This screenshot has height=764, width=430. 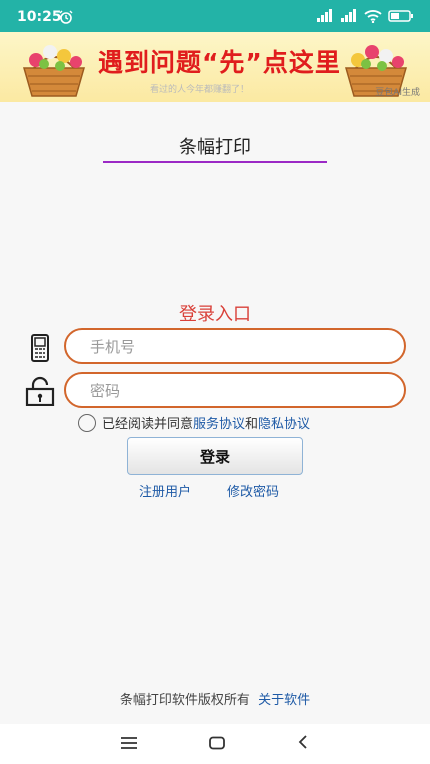 What do you see at coordinates (401, 17) in the screenshot?
I see `battery-icon` at bounding box center [401, 17].